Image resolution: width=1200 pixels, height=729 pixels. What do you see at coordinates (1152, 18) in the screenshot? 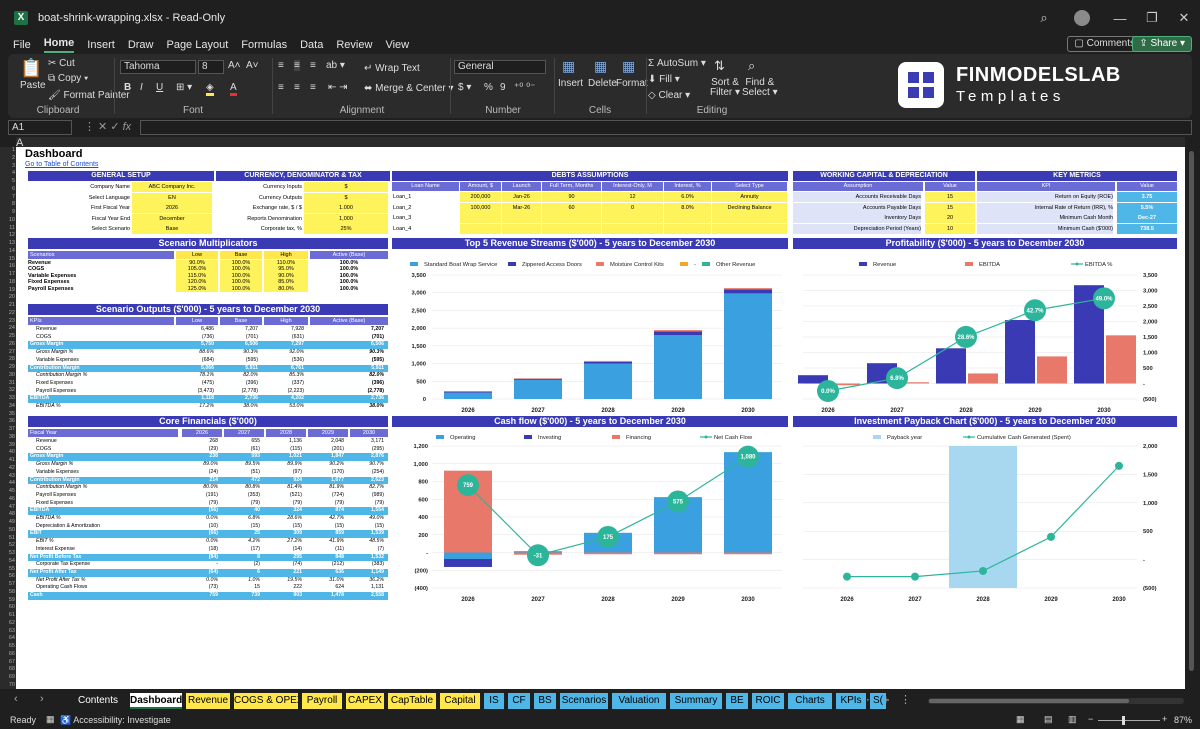
I see `restore-icon: ❐` at bounding box center [1152, 18].